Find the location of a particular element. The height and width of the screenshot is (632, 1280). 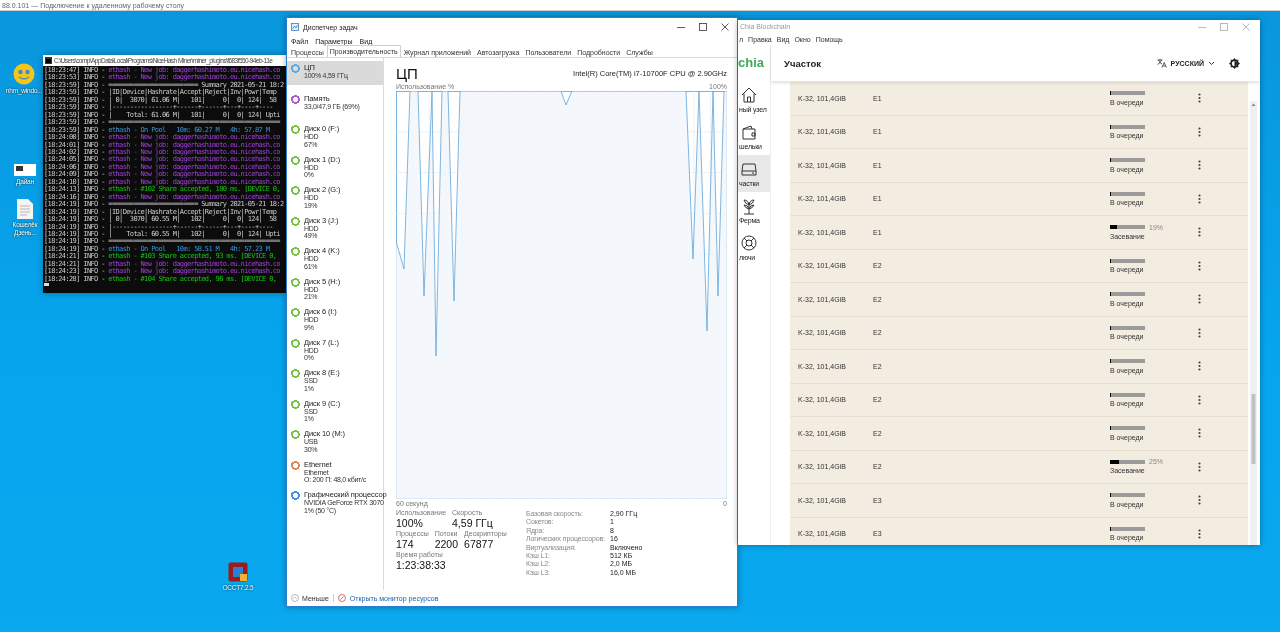

stat-value: 2200 is located at coordinates (446, 544).